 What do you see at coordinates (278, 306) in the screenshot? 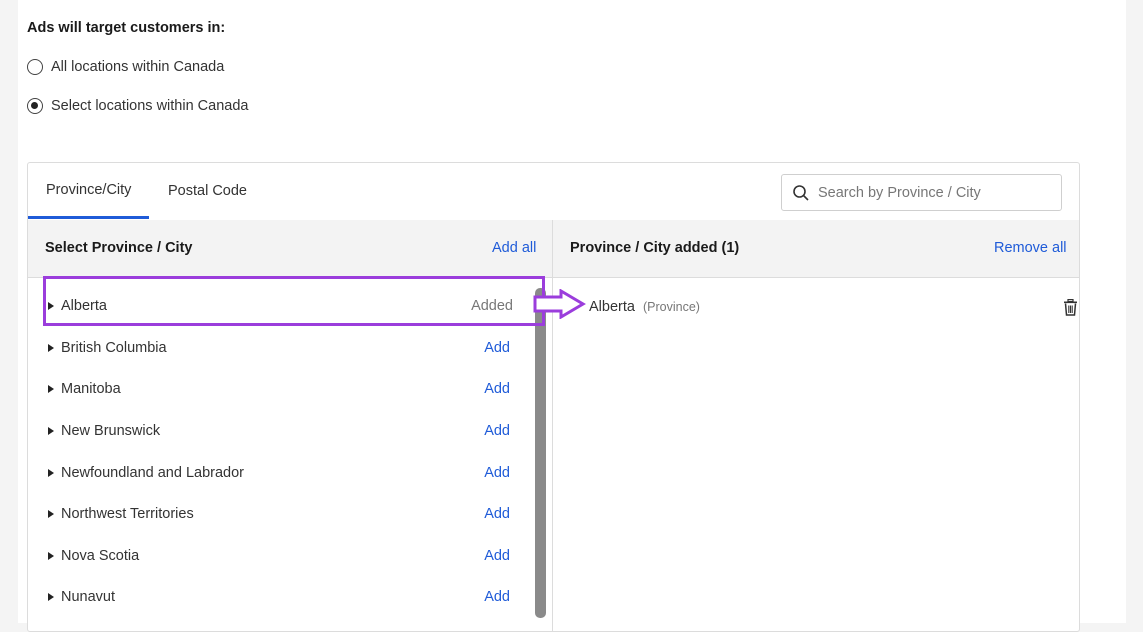
I see `list-item-alberta: Alberta Added` at bounding box center [278, 306].